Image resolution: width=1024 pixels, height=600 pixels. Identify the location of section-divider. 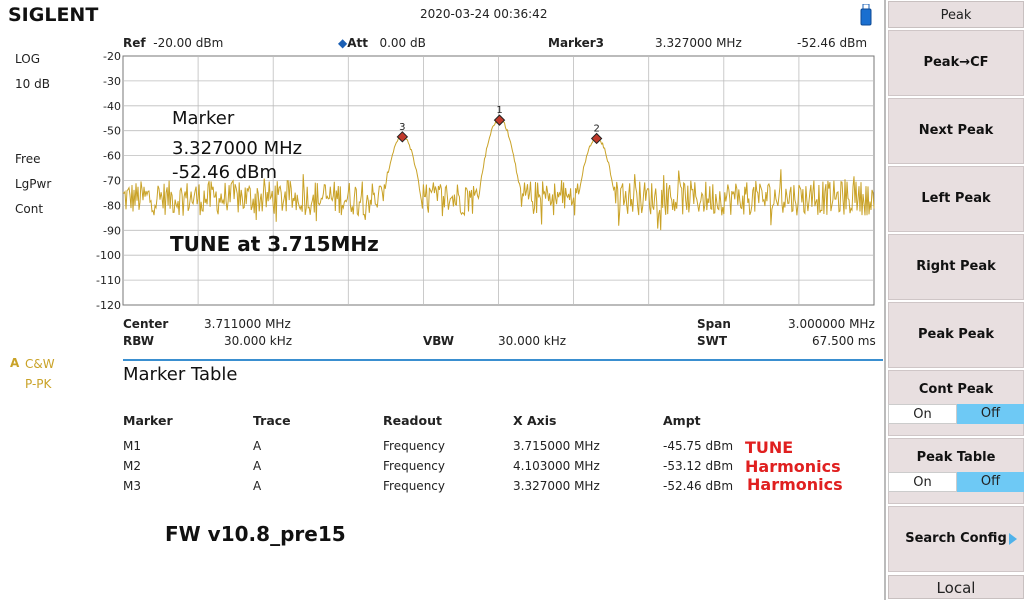
(503, 360).